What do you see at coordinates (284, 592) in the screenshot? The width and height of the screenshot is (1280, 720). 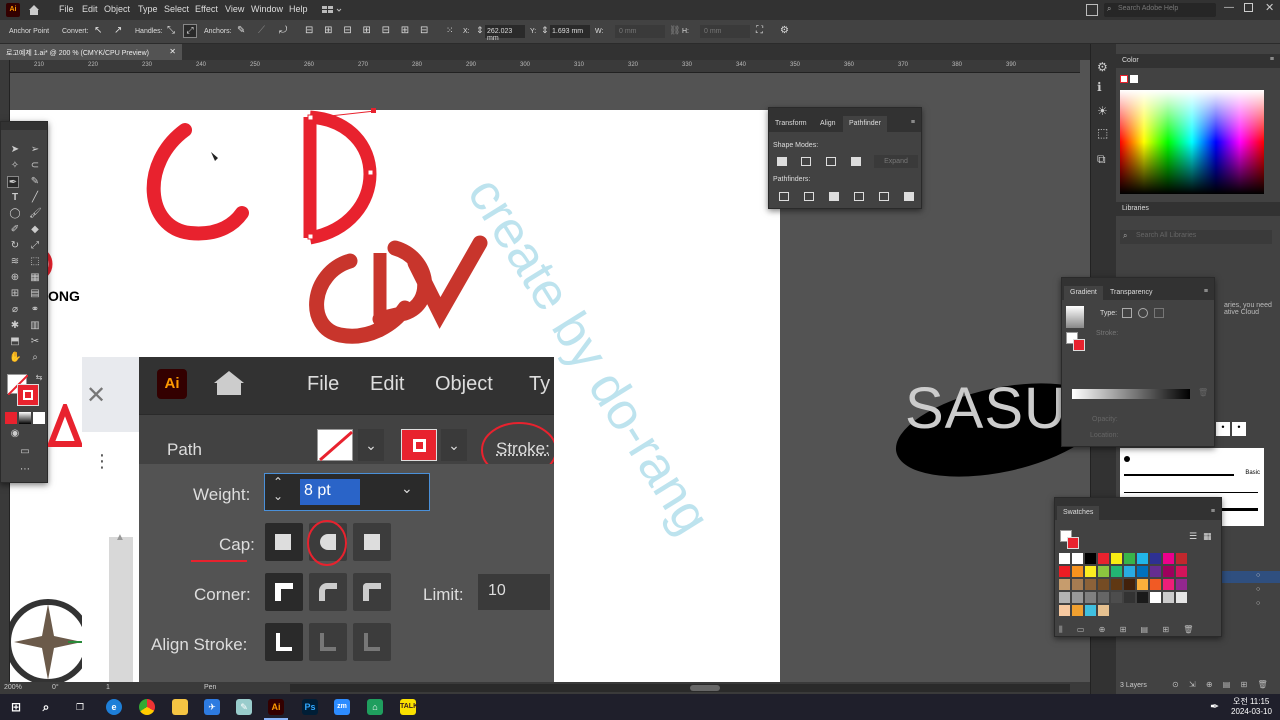 I see `miter-join-button` at bounding box center [284, 592].